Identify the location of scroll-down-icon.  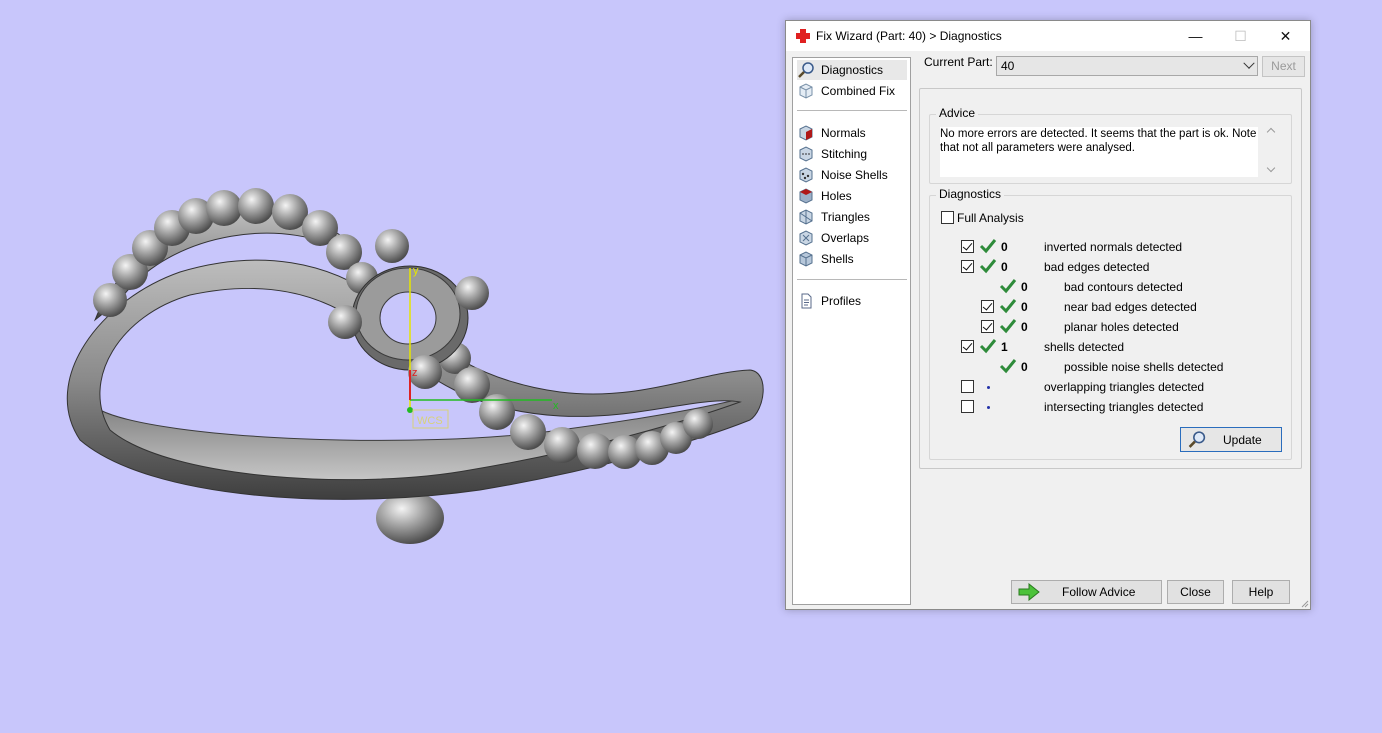
(1271, 168).